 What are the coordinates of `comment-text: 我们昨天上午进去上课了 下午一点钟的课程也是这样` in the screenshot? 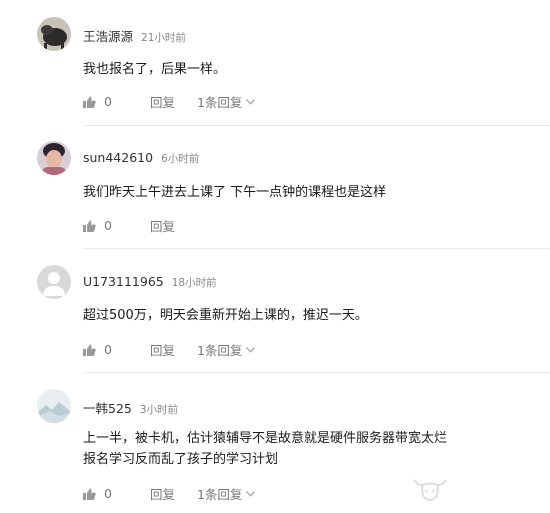 It's located at (234, 192).